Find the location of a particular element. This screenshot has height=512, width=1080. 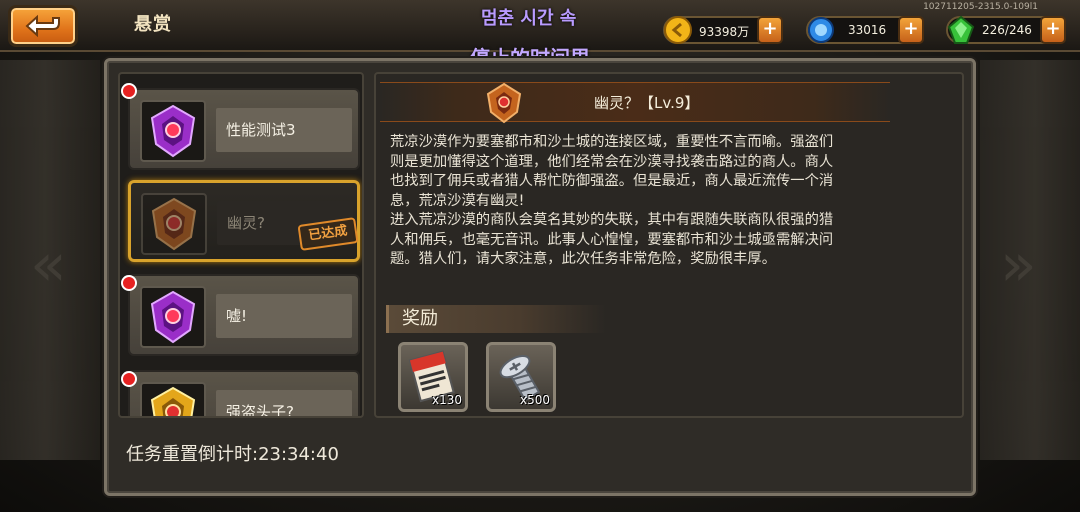

reward-item-ticket: x130 is located at coordinates (433, 377).